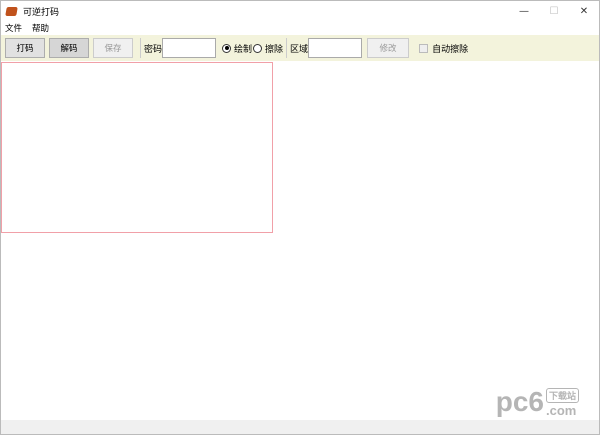 The width and height of the screenshot is (600, 435). What do you see at coordinates (41, 12) in the screenshot?
I see `window-title: 可逆打码` at bounding box center [41, 12].